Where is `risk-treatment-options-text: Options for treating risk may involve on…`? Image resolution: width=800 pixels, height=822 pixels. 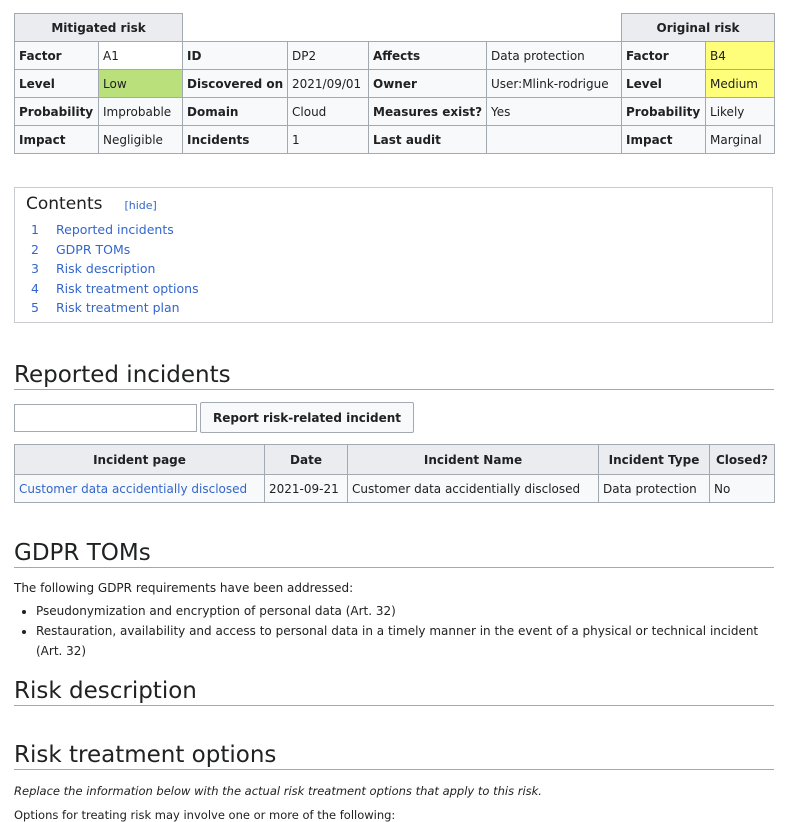 risk-treatment-options-text: Options for treating risk may involve on… is located at coordinates (205, 815).